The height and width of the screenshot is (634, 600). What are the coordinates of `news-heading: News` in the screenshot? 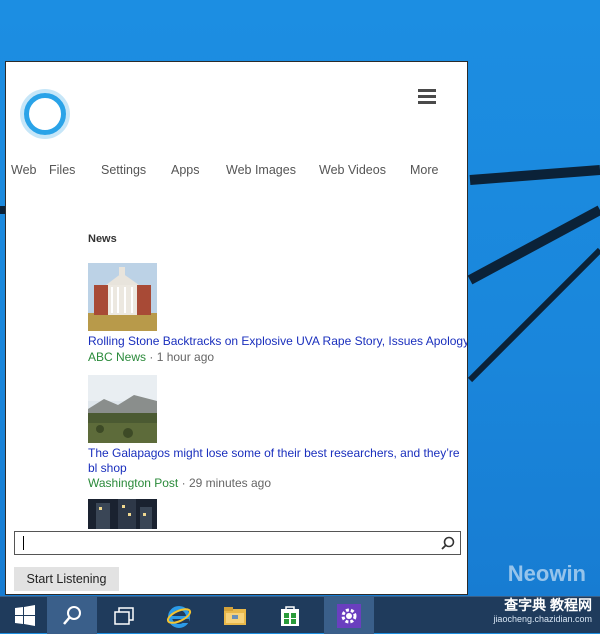 It's located at (102, 239).